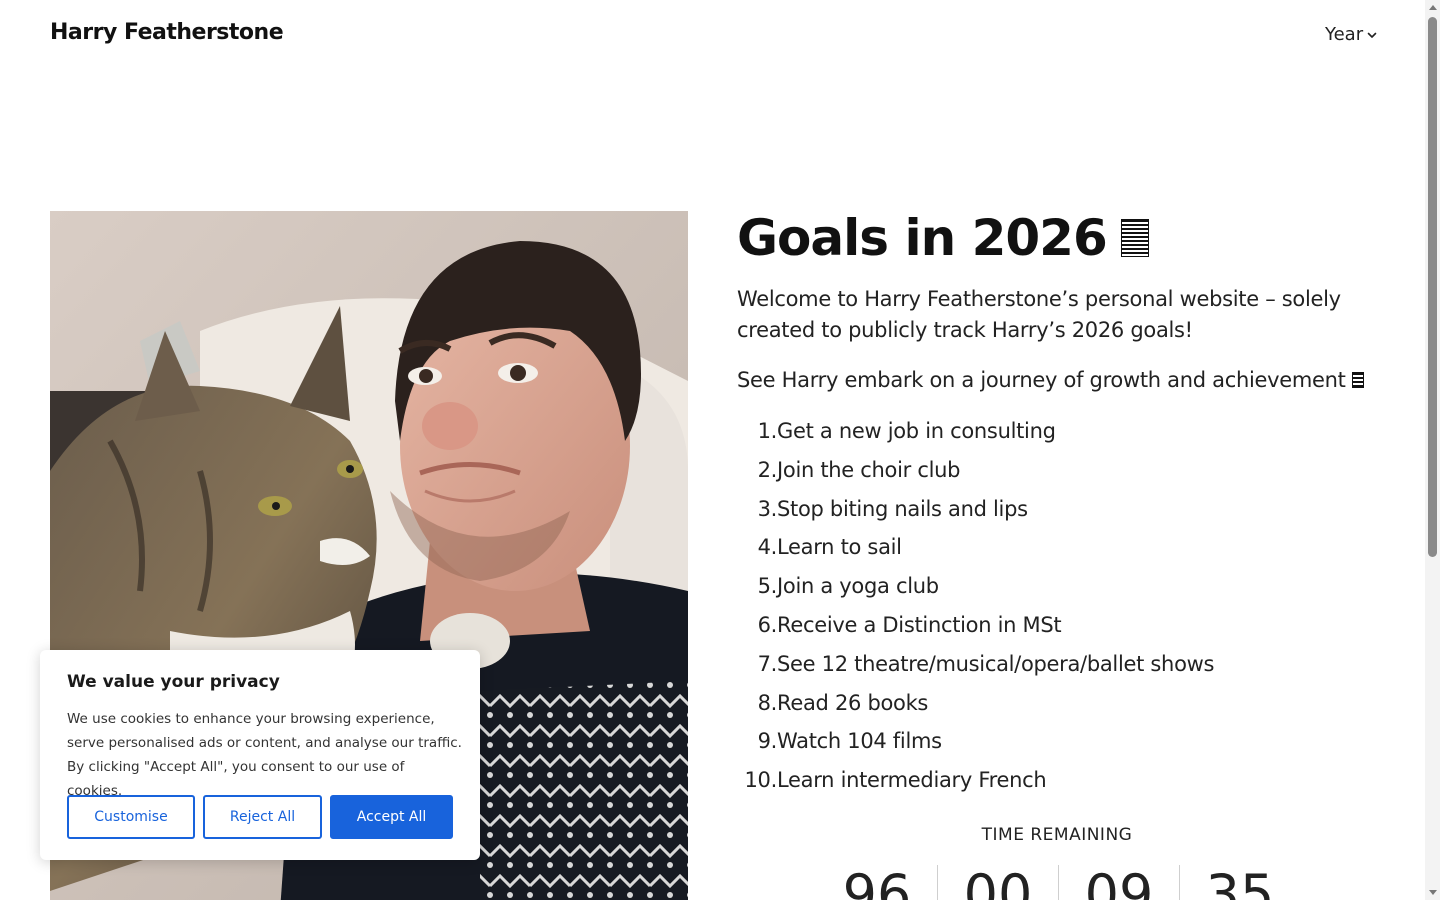  Describe the element at coordinates (1057, 835) in the screenshot. I see `time-remaining-label: TIME REMAINING` at that location.